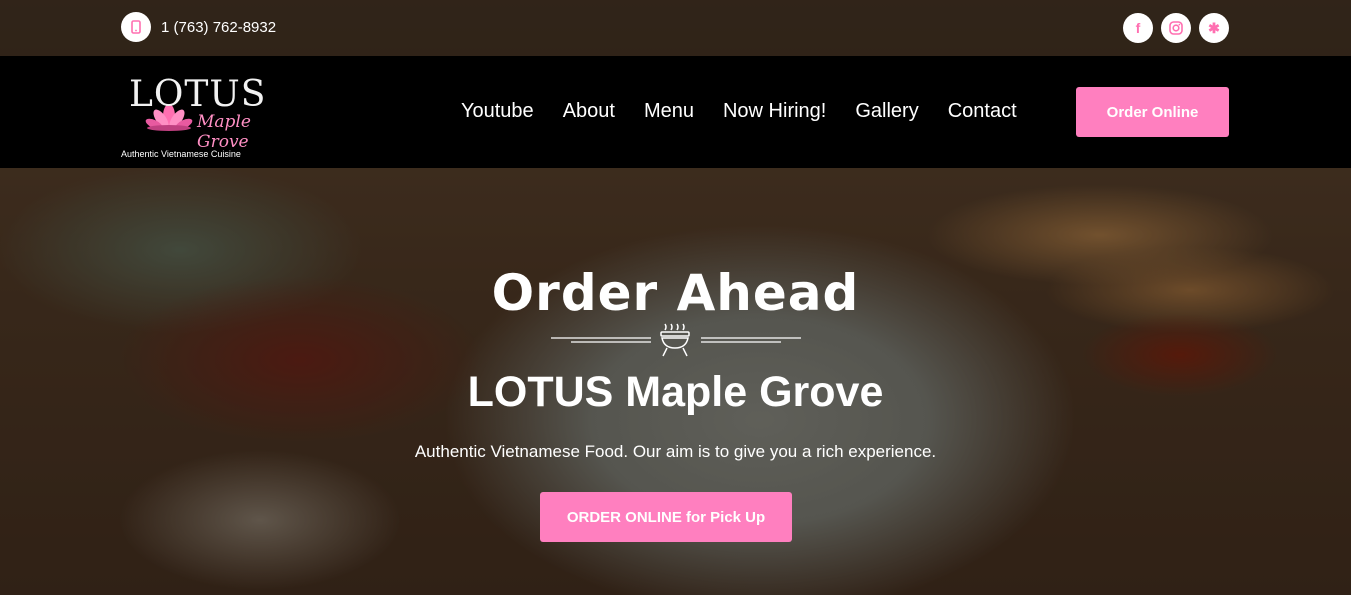  Describe the element at coordinates (1138, 28) in the screenshot. I see `facebook-icon: f` at that location.